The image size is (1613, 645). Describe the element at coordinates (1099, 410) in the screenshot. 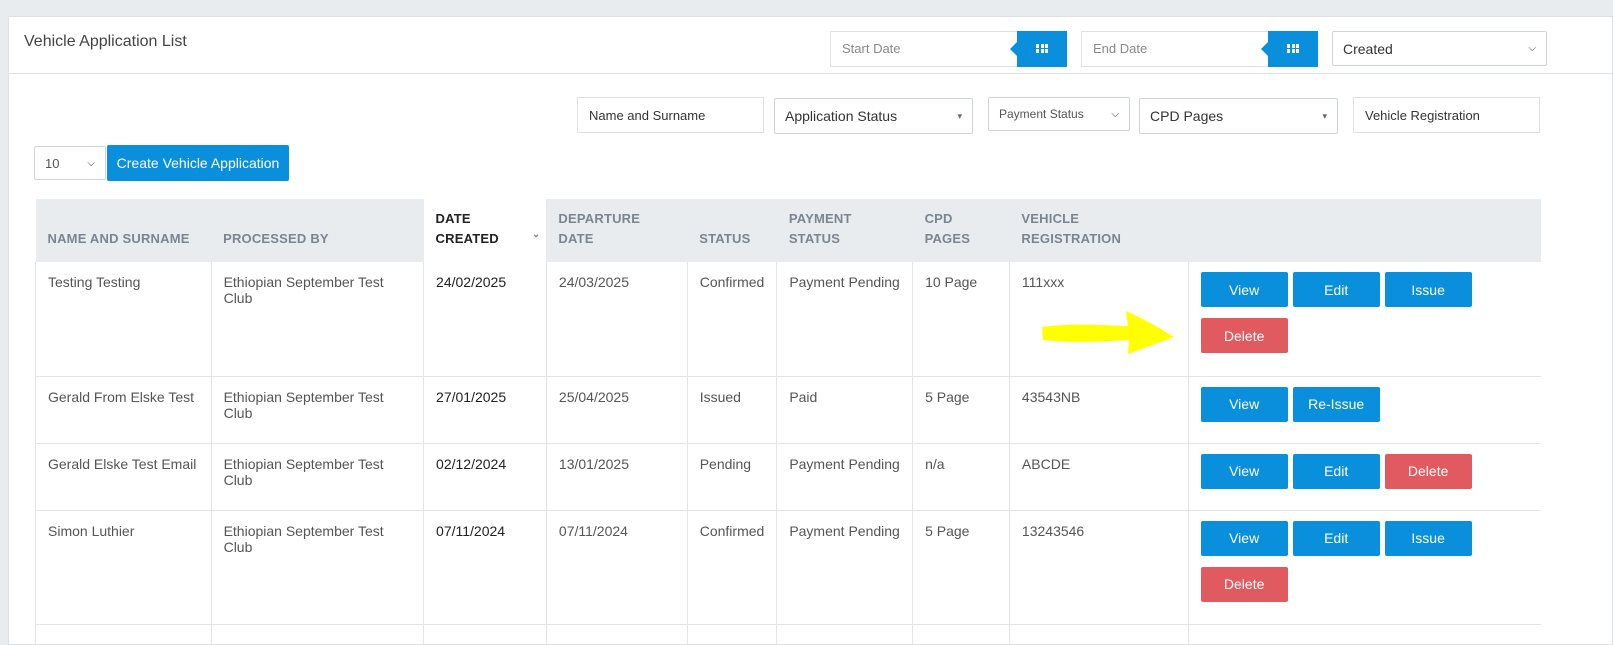

I see `cell-vehicle-registration: 43543NB` at that location.